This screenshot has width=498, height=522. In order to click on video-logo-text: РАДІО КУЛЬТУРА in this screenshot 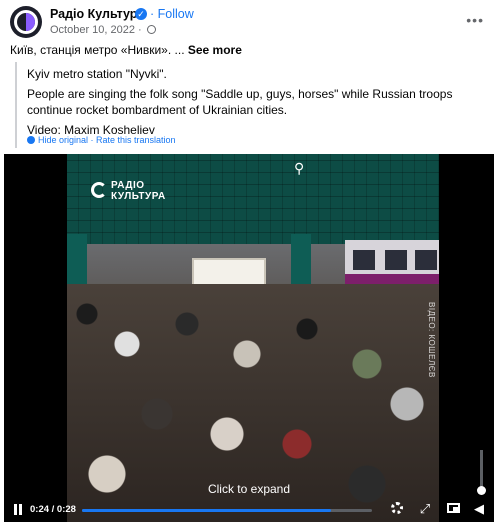, I will do `click(138, 191)`.